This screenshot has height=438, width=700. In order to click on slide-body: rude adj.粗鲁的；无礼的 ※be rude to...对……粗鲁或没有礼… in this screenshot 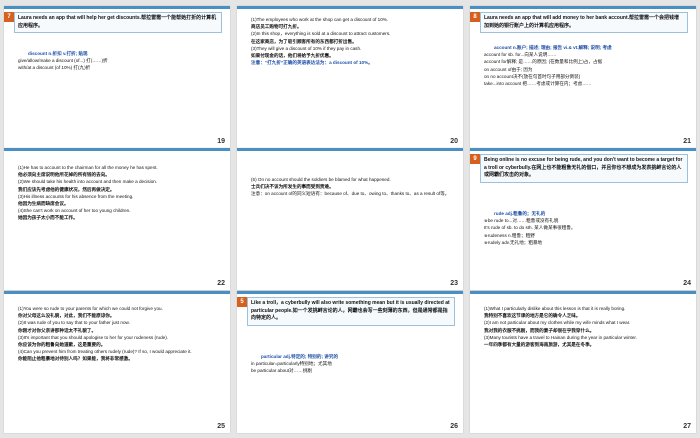, I will do `click(586, 228)`.